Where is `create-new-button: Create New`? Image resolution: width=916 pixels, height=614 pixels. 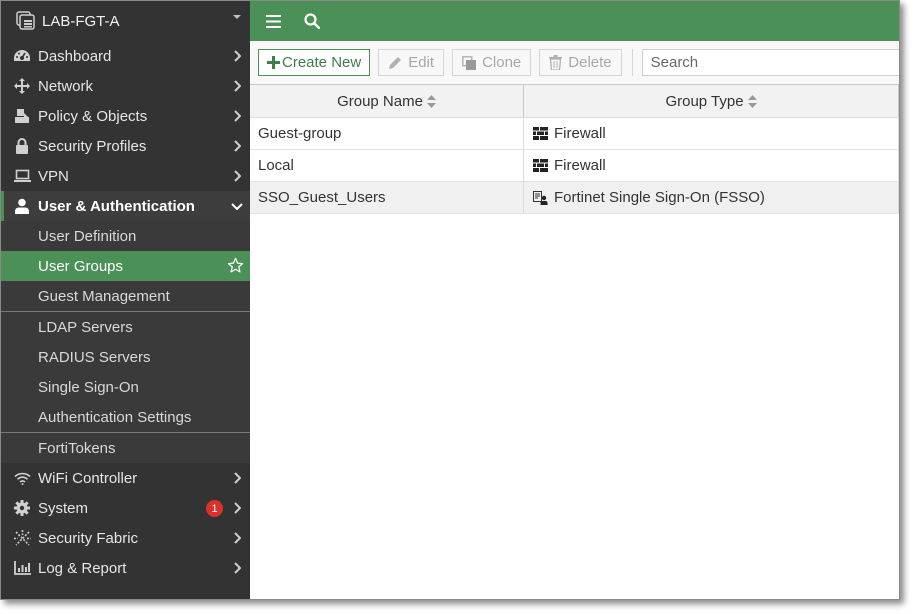 create-new-button: Create New is located at coordinates (314, 62).